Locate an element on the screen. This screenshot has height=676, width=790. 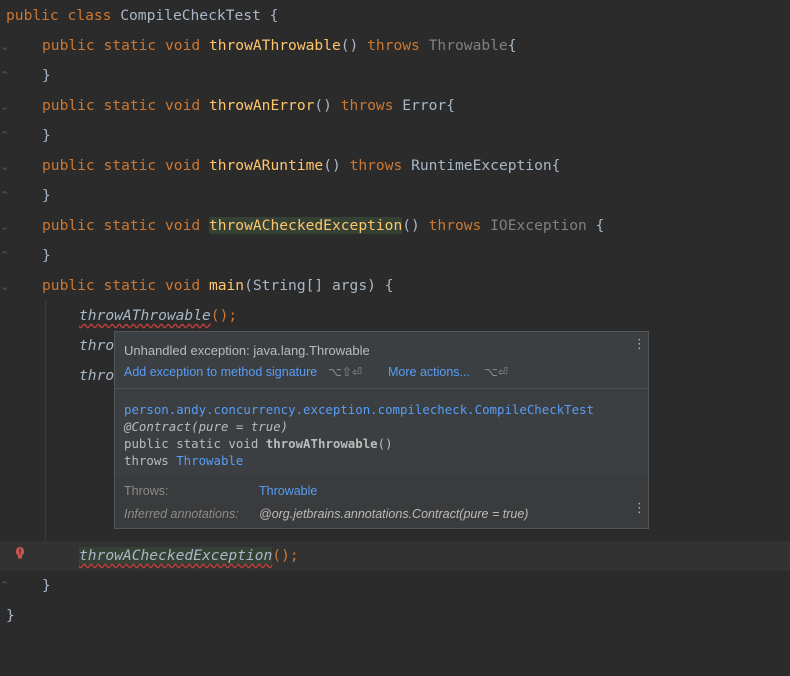
method-name: throwACheckedException is located at coordinates (305, 225).